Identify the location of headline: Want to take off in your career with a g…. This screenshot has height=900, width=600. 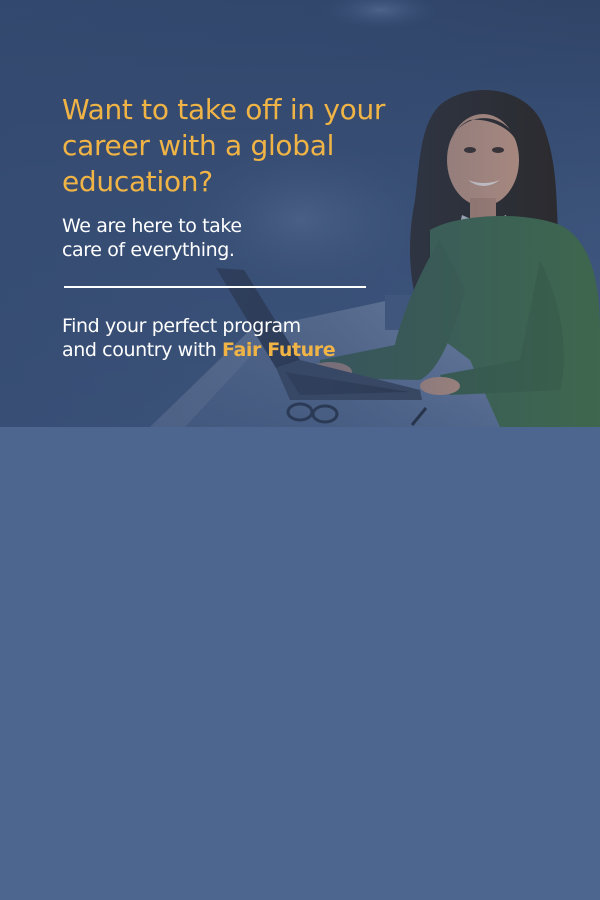
(247, 146).